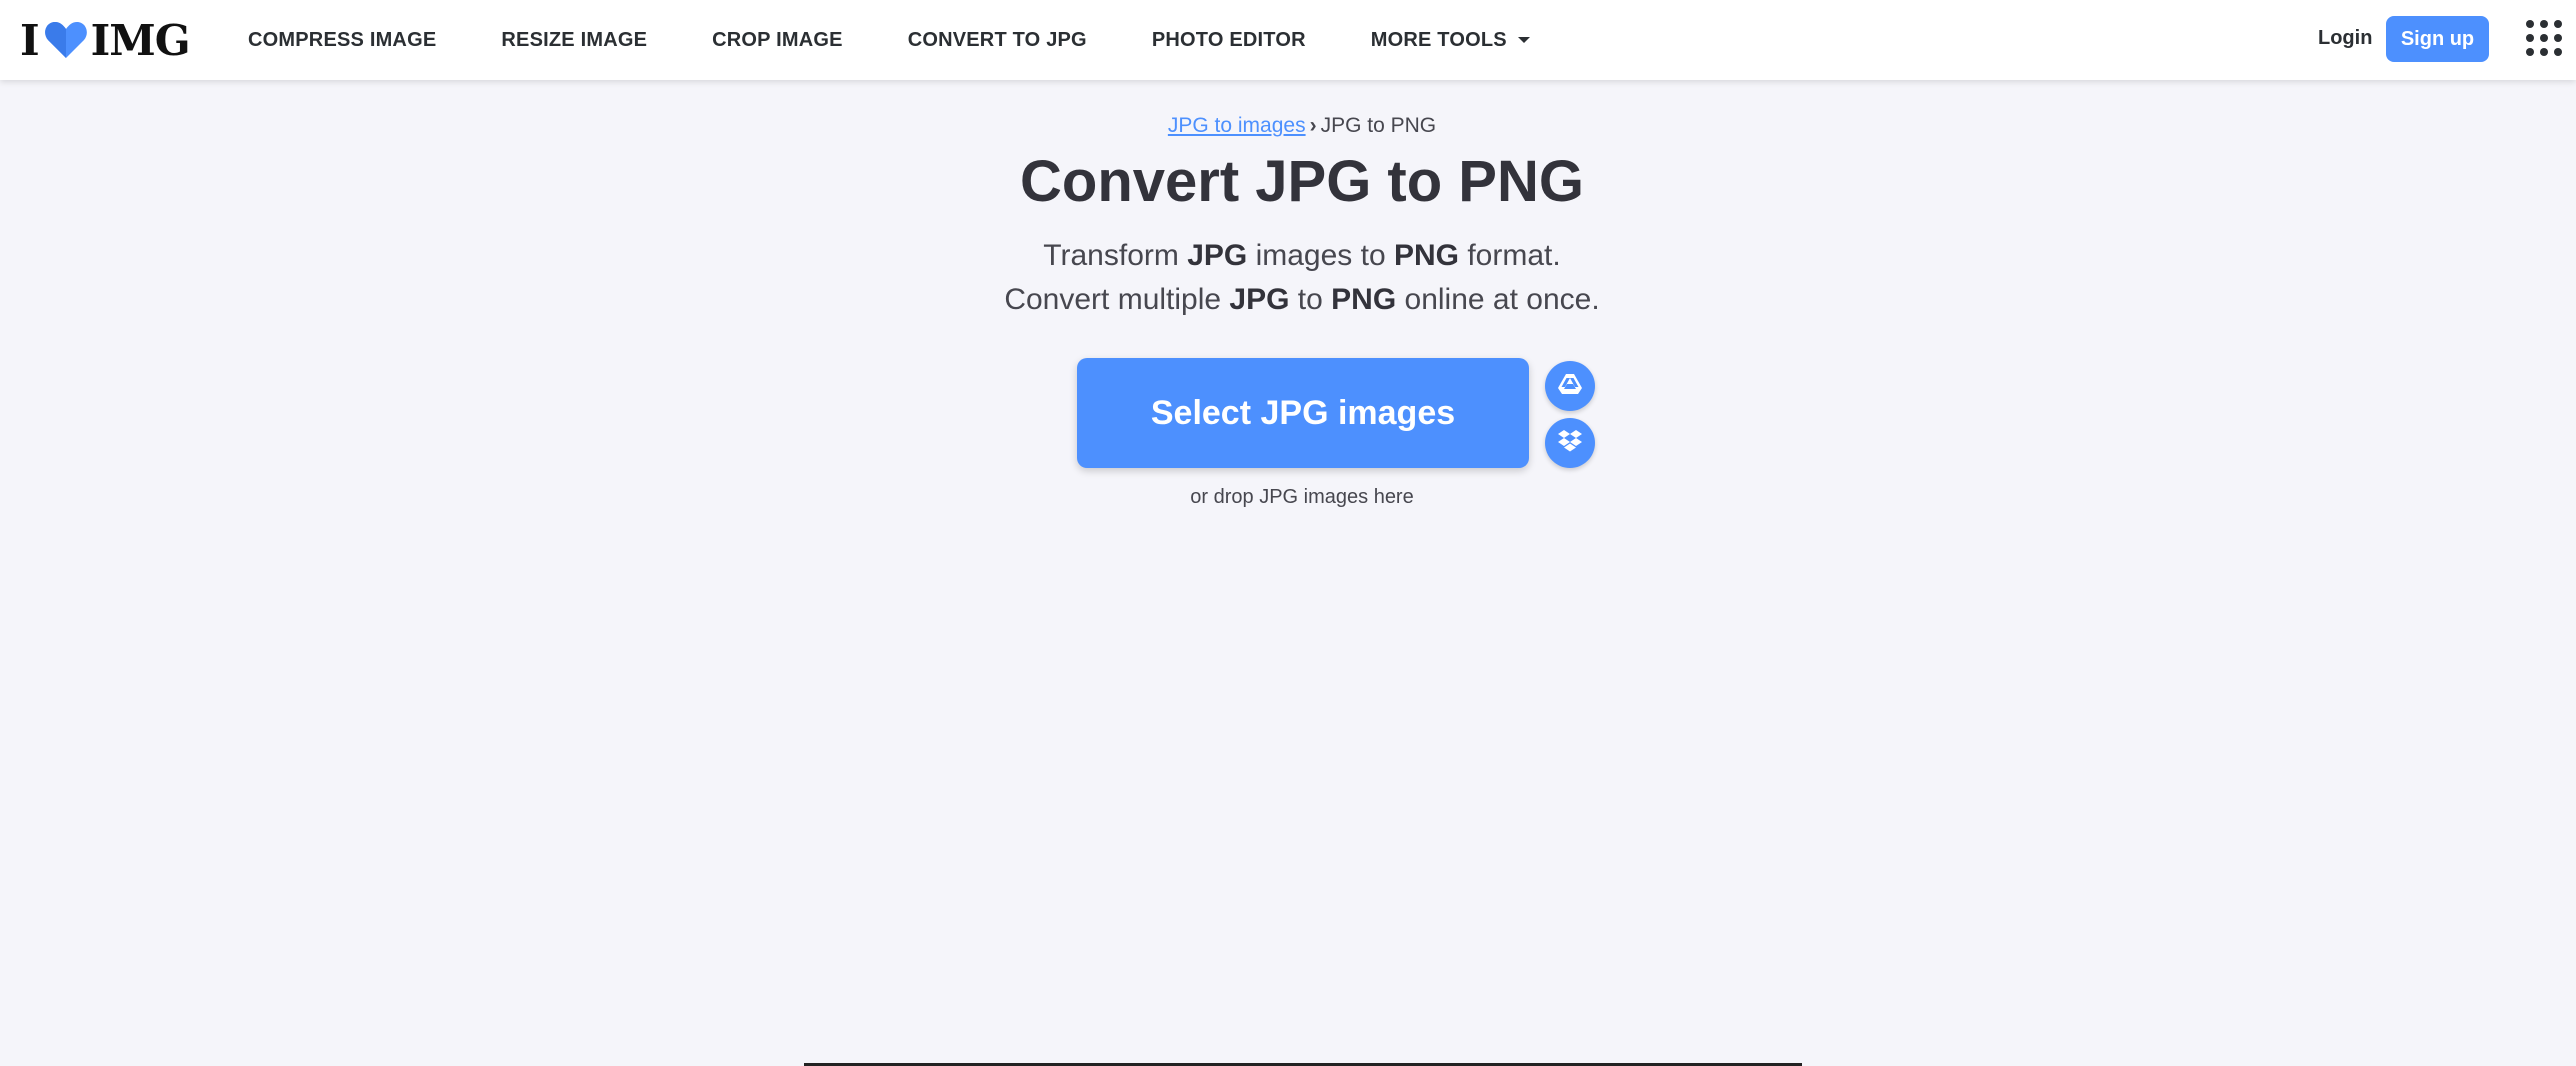 This screenshot has width=2576, height=1066. What do you see at coordinates (777, 40) in the screenshot?
I see `nav-crop-image: CROP IMAGE` at bounding box center [777, 40].